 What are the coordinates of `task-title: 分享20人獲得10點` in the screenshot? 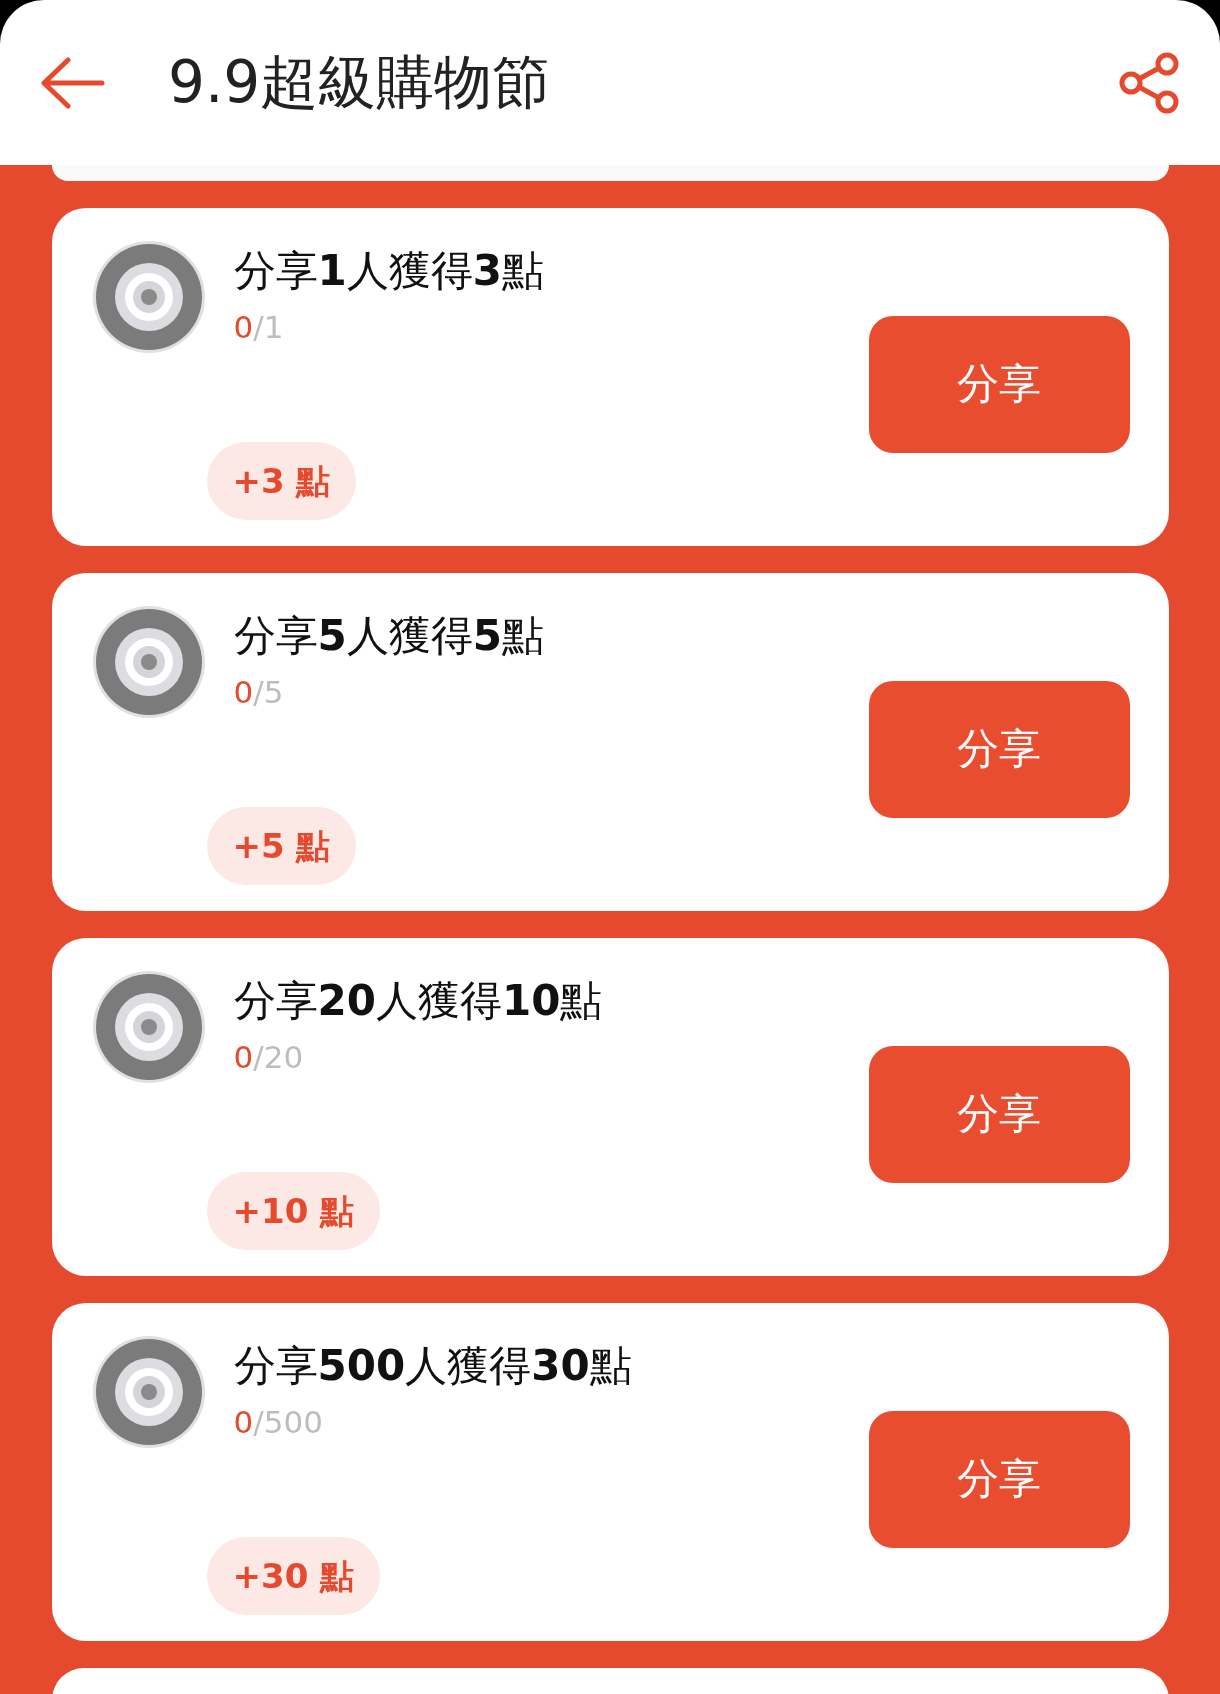 It's located at (418, 1001).